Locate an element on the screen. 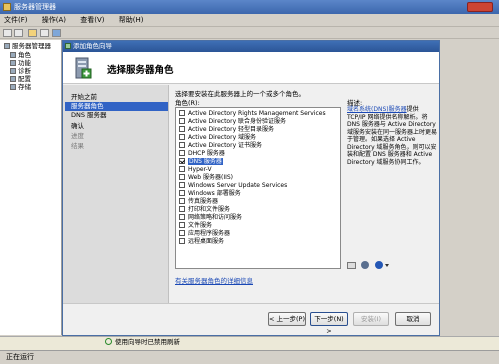  tree-item-configuration: 配置 is located at coordinates (20, 79).